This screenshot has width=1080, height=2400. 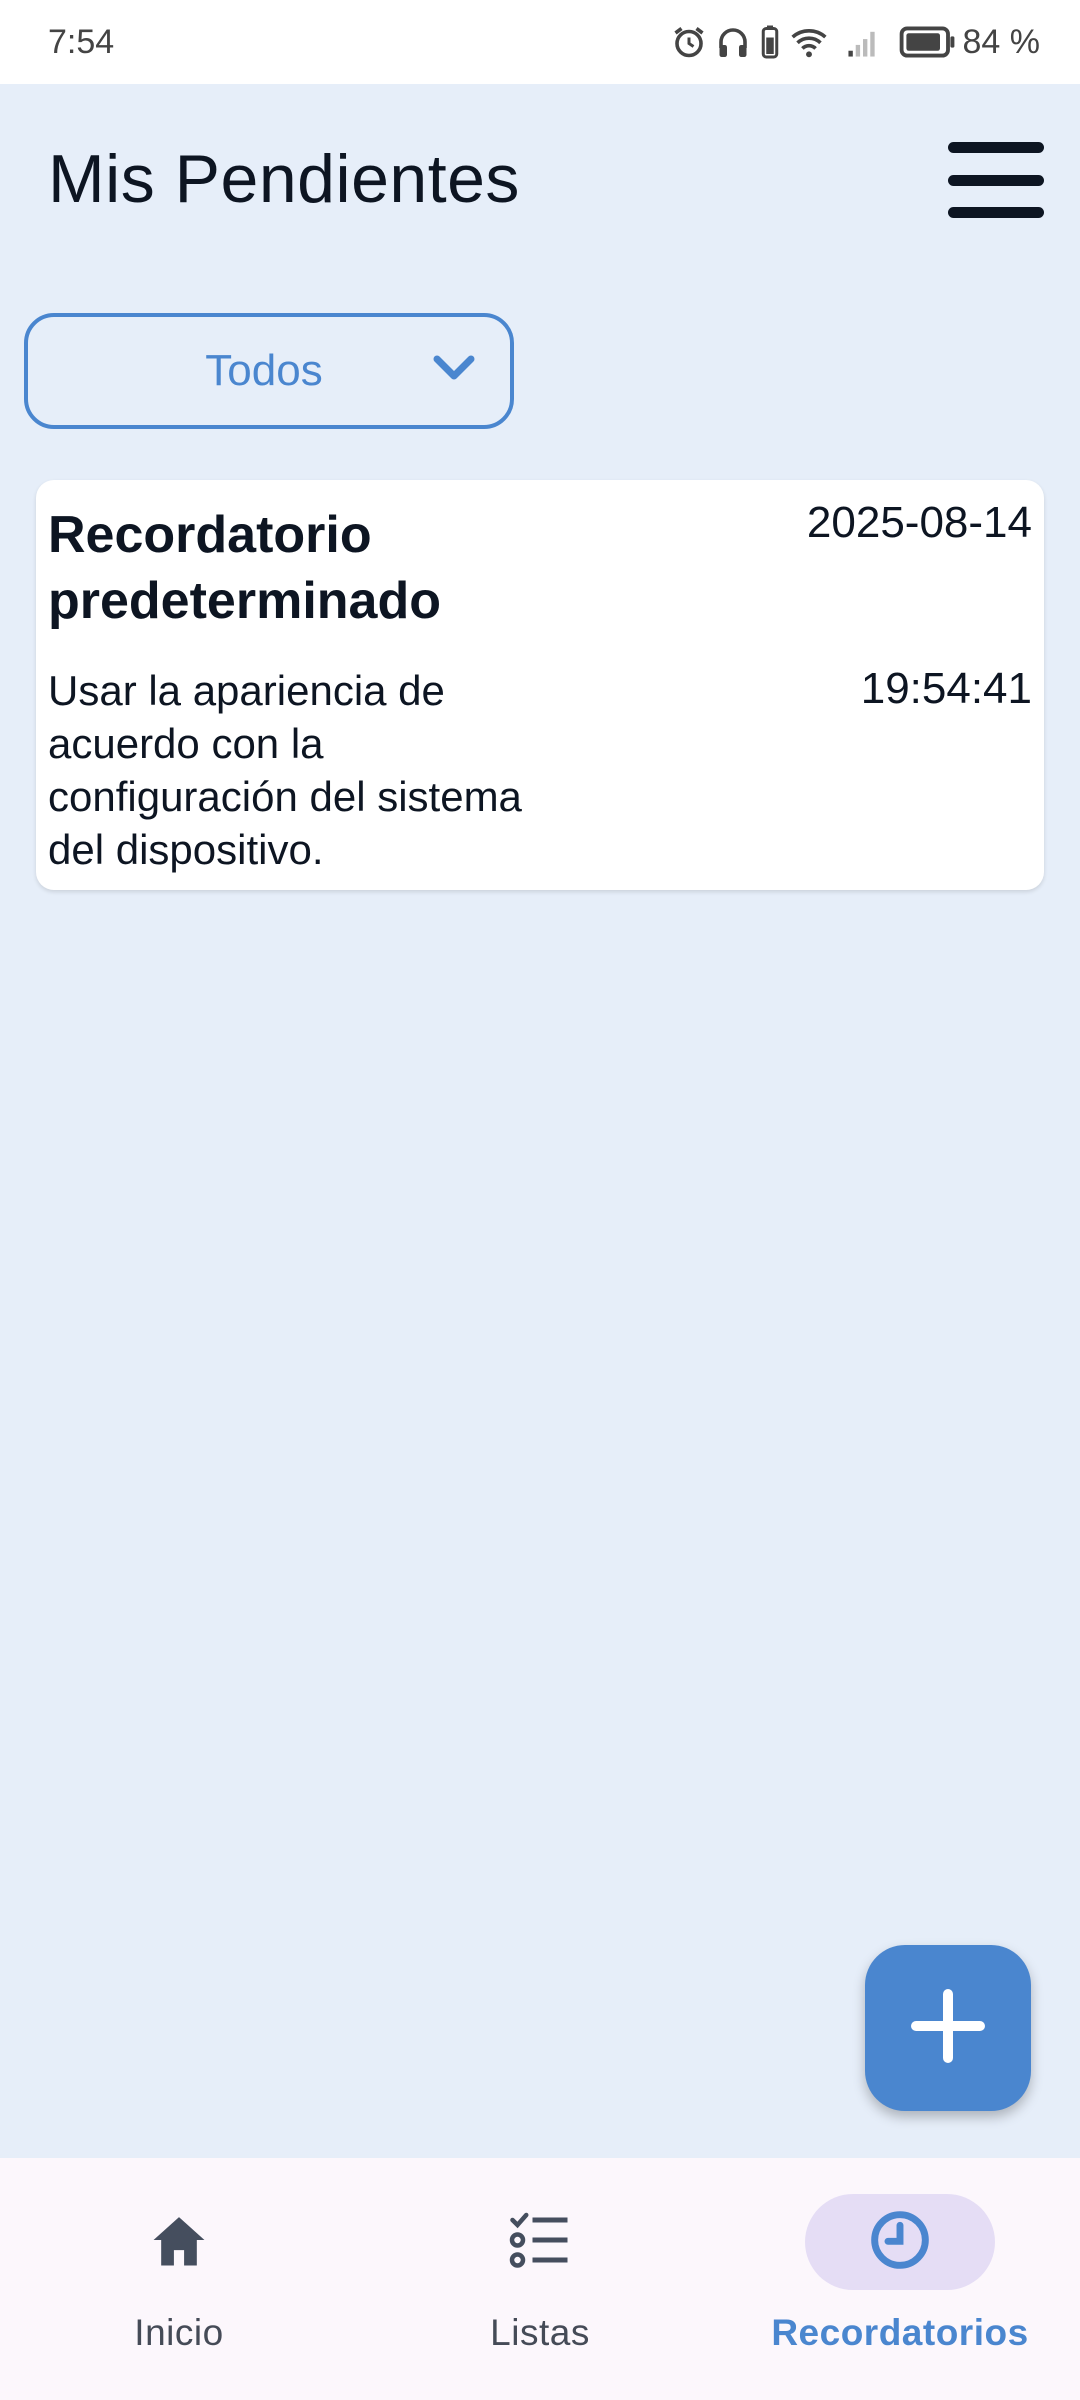 What do you see at coordinates (264, 370) in the screenshot?
I see `filter-selected-value: Todos` at bounding box center [264, 370].